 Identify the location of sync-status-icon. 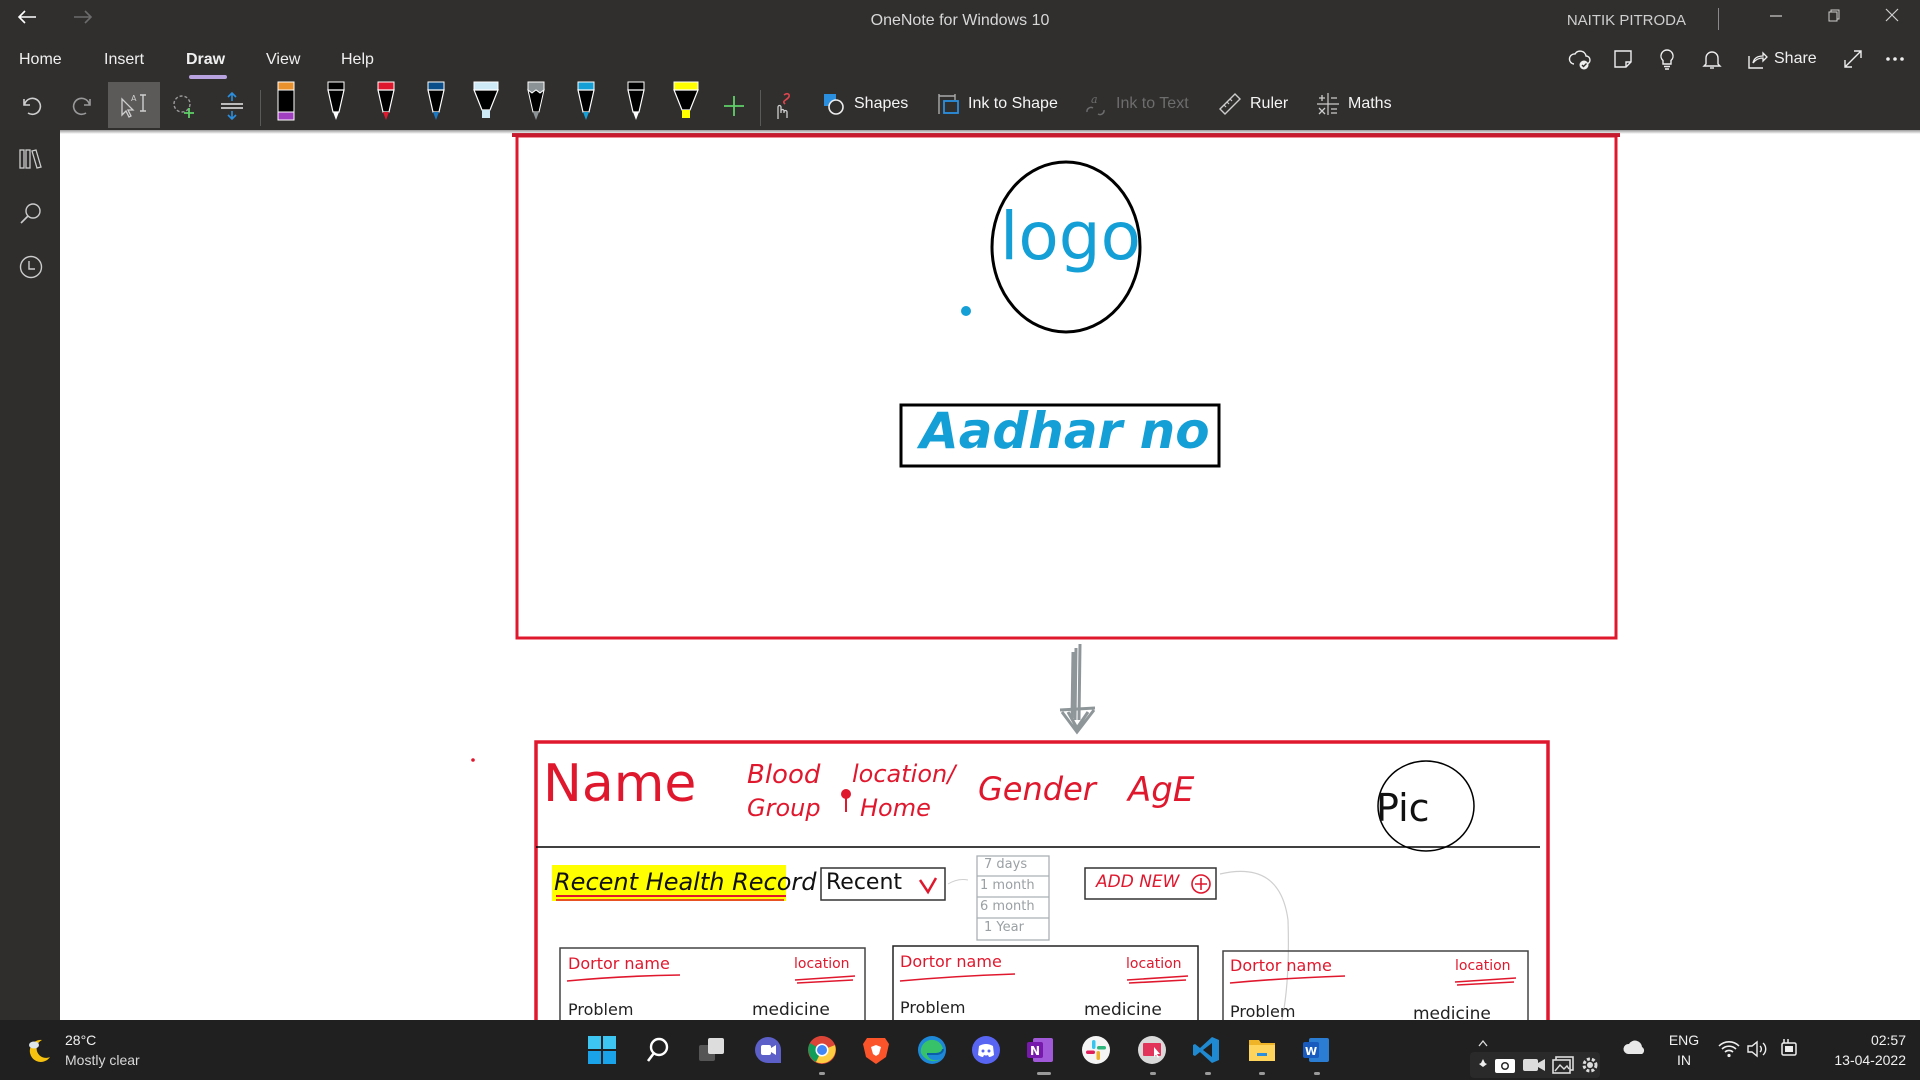
(1579, 60).